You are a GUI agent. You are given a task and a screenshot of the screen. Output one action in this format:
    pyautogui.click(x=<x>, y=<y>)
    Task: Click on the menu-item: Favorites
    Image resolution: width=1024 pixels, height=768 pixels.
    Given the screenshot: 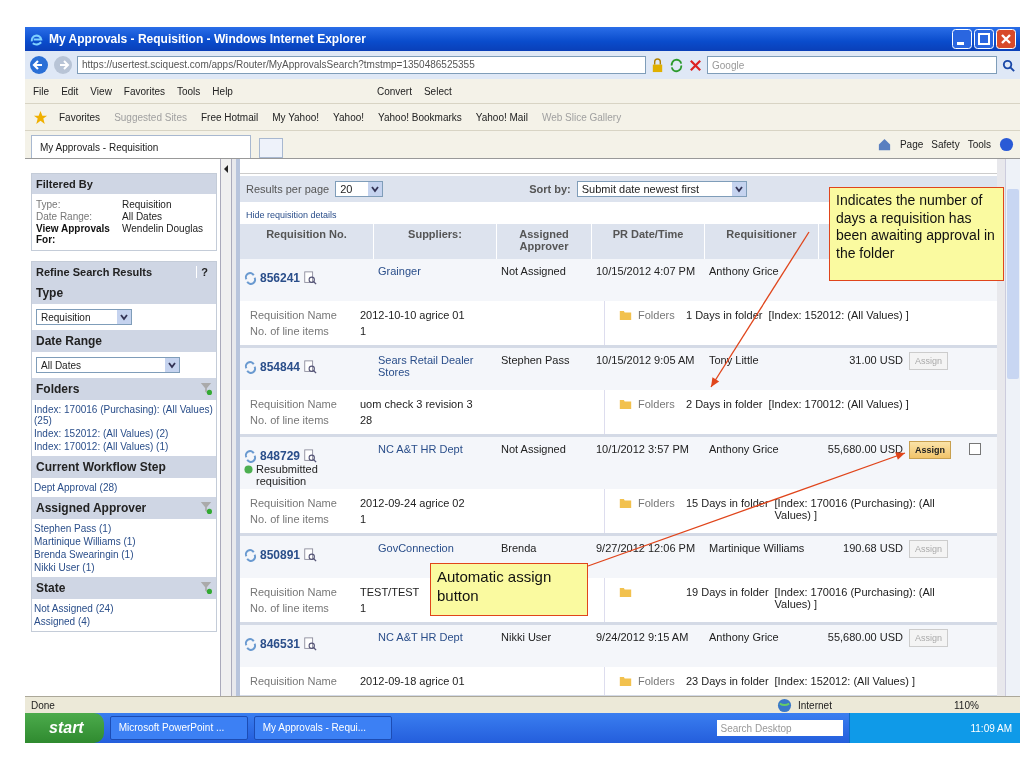 What is the action you would take?
    pyautogui.click(x=144, y=91)
    